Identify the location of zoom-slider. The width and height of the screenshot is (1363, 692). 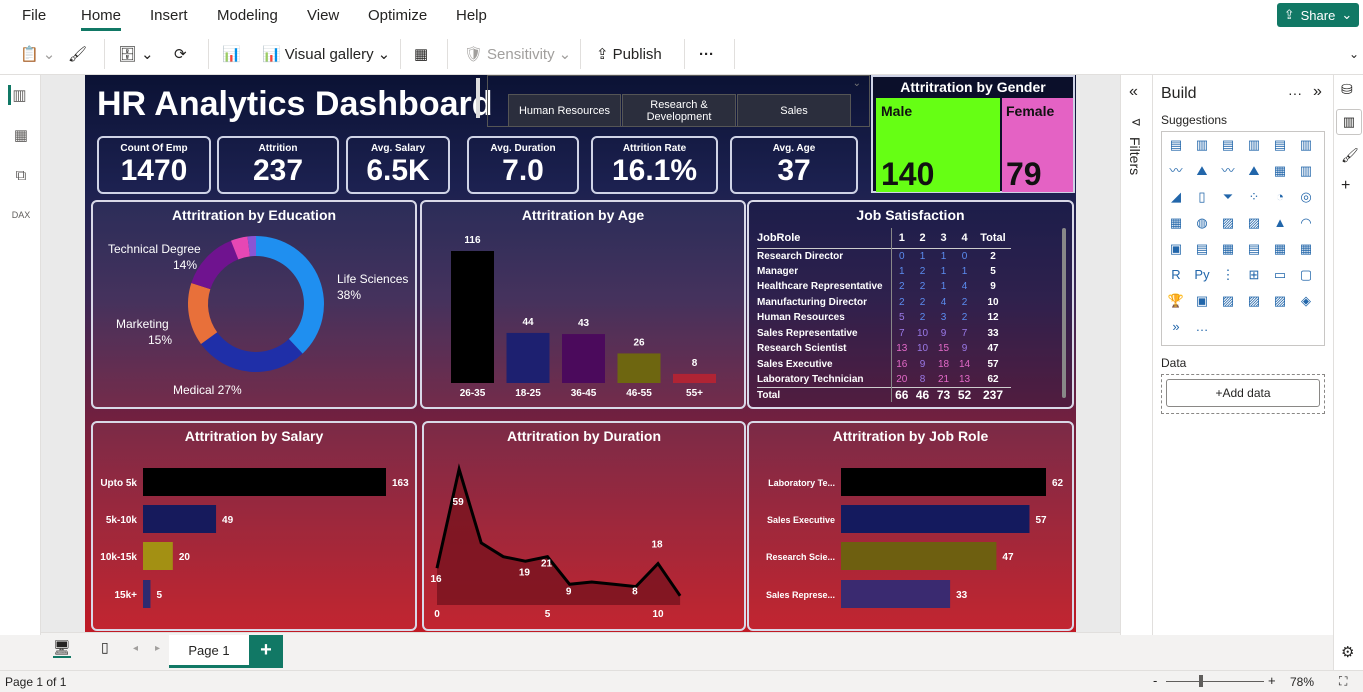
(1215, 681).